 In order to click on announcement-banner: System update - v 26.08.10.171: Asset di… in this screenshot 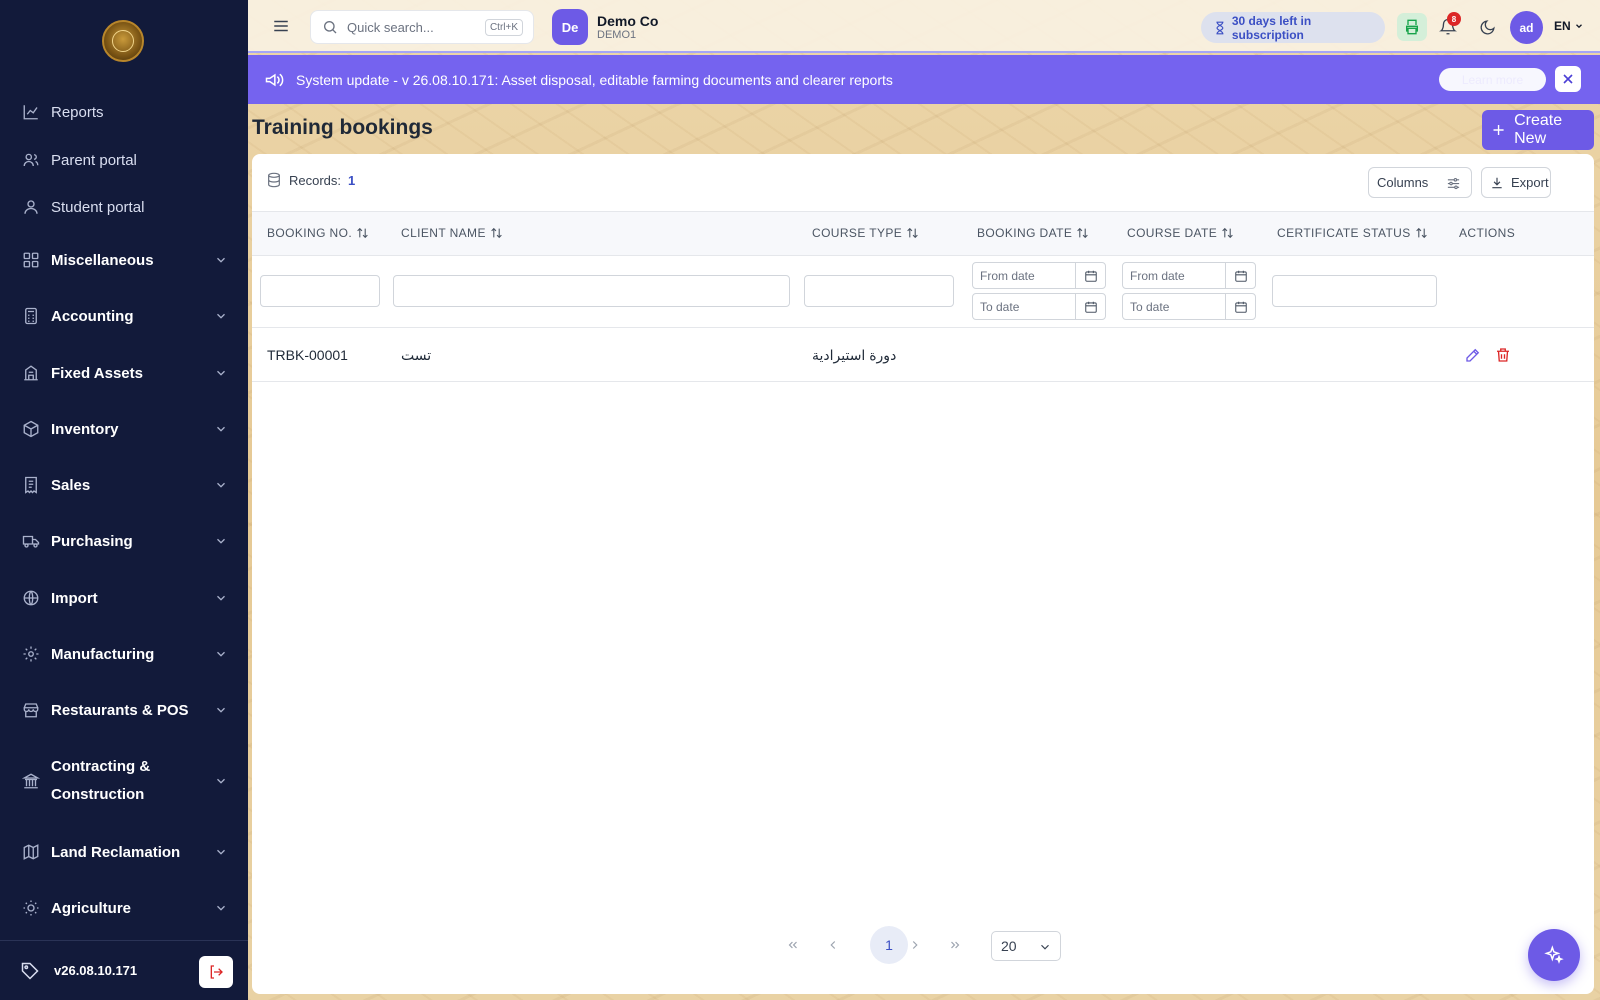, I will do `click(924, 79)`.